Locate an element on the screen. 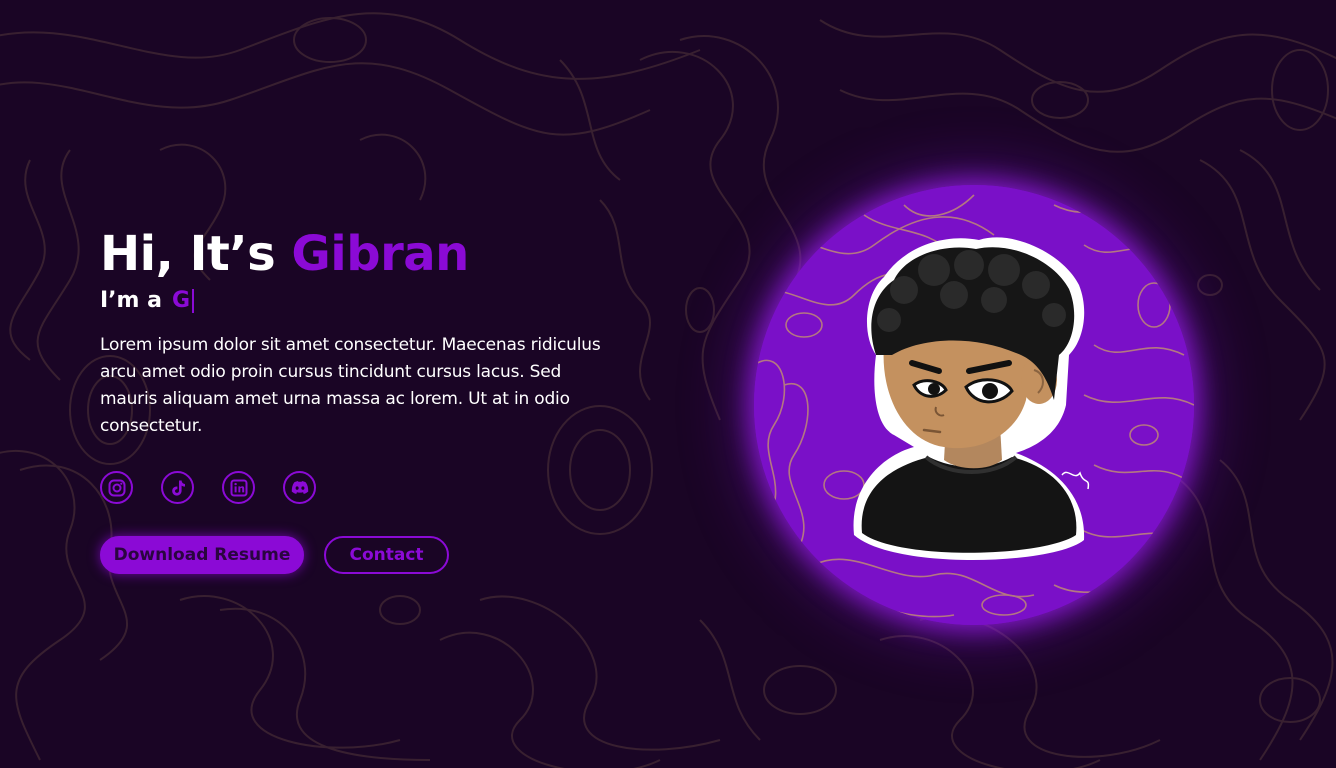  greeting-text: Hi, It’s is located at coordinates (196, 254).